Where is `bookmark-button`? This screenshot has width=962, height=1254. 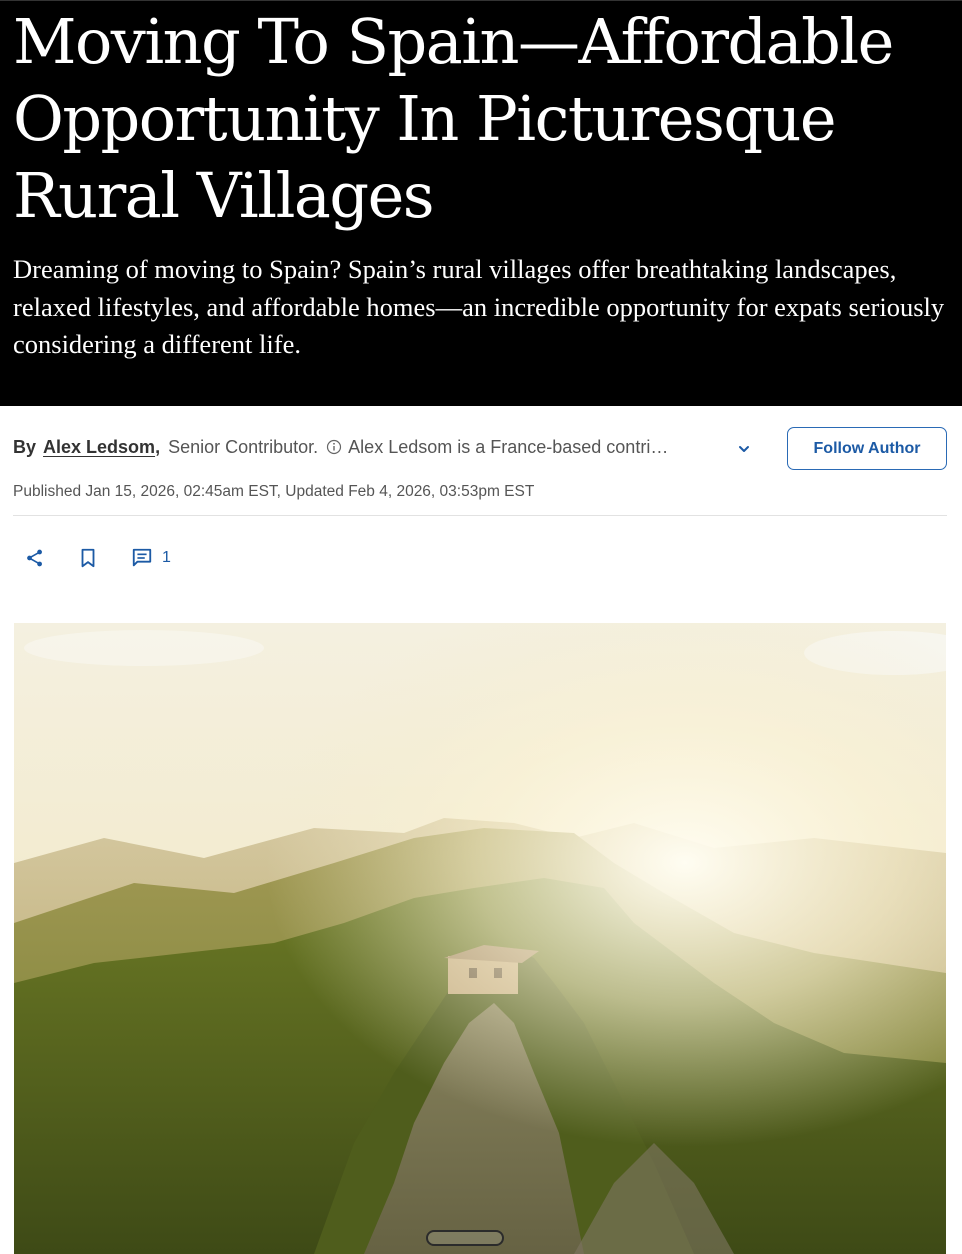 bookmark-button is located at coordinates (88, 558).